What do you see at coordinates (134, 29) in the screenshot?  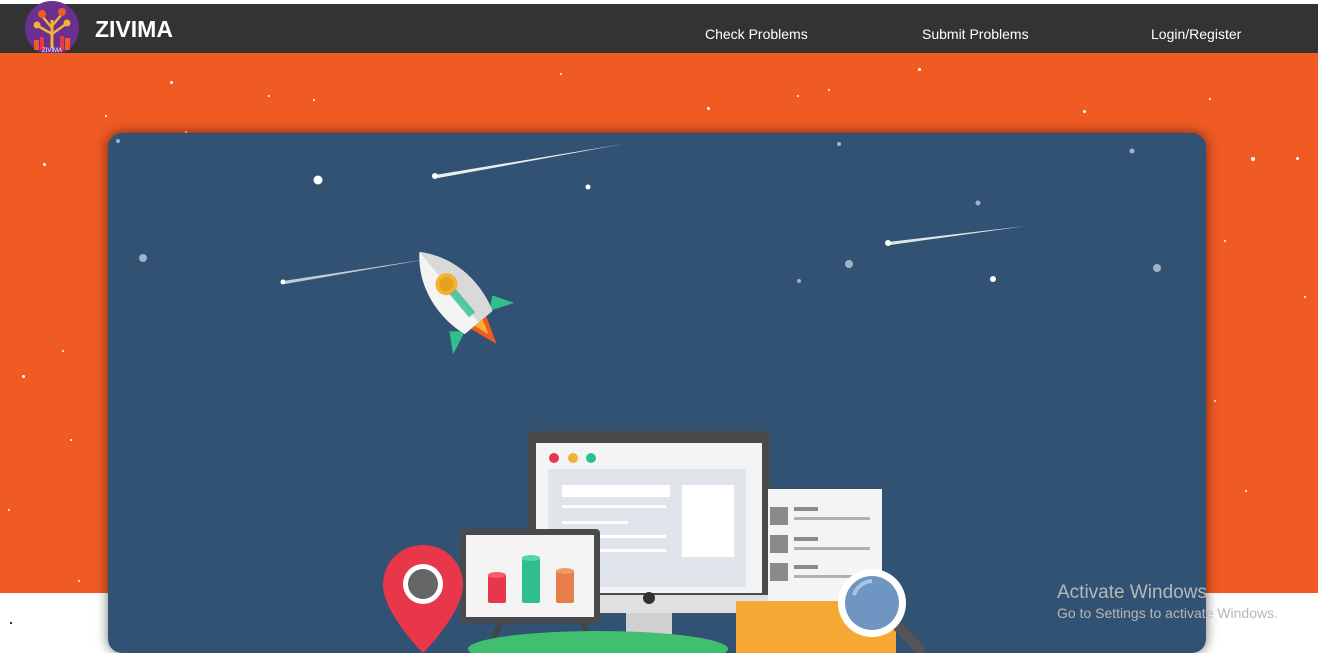 I see `brand-title: ZIVIMA` at bounding box center [134, 29].